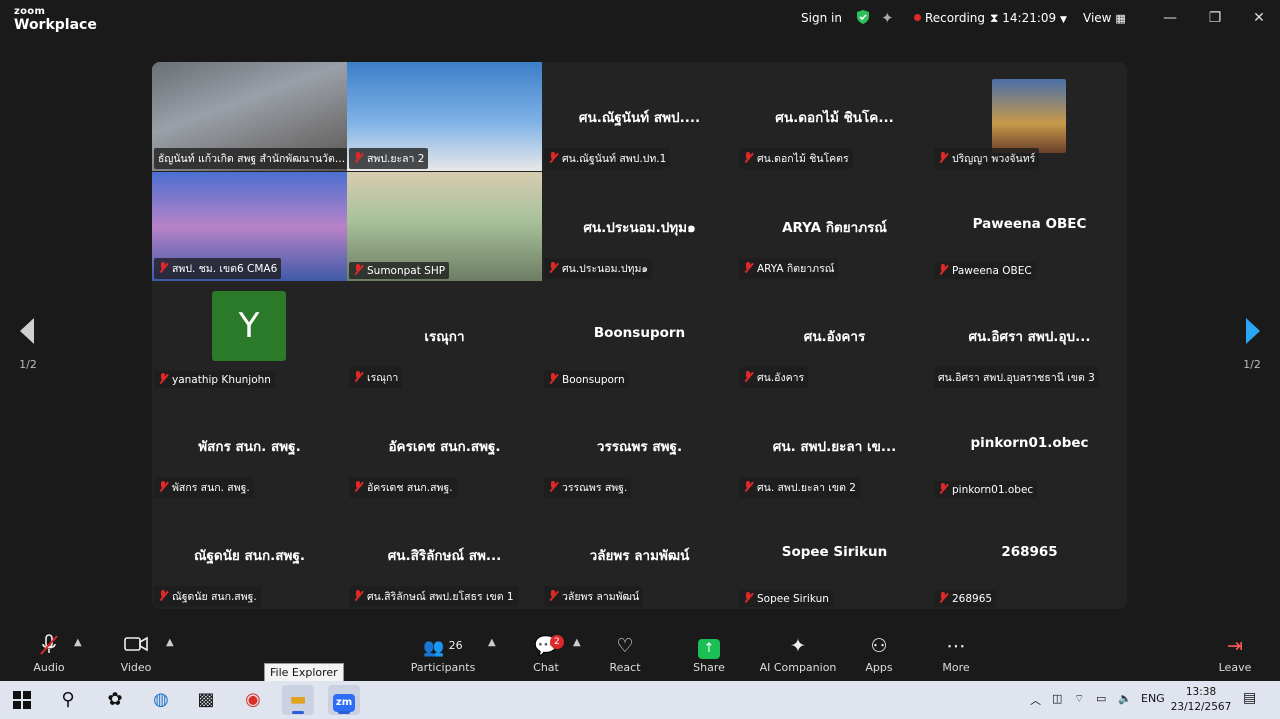 The height and width of the screenshot is (719, 1280). What do you see at coordinates (444, 226) in the screenshot?
I see `participant-tile: Sumonpat SHP` at bounding box center [444, 226].